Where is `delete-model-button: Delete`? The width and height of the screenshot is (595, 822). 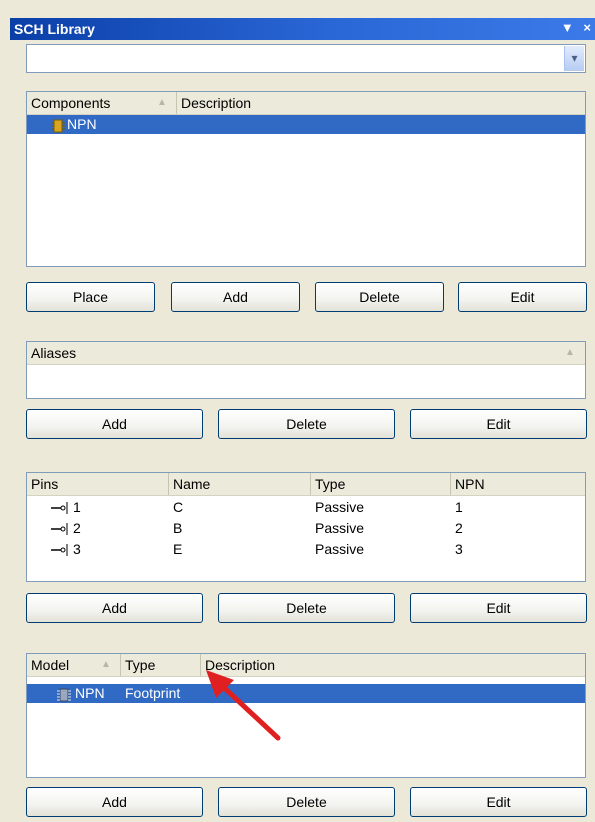 delete-model-button: Delete is located at coordinates (306, 802).